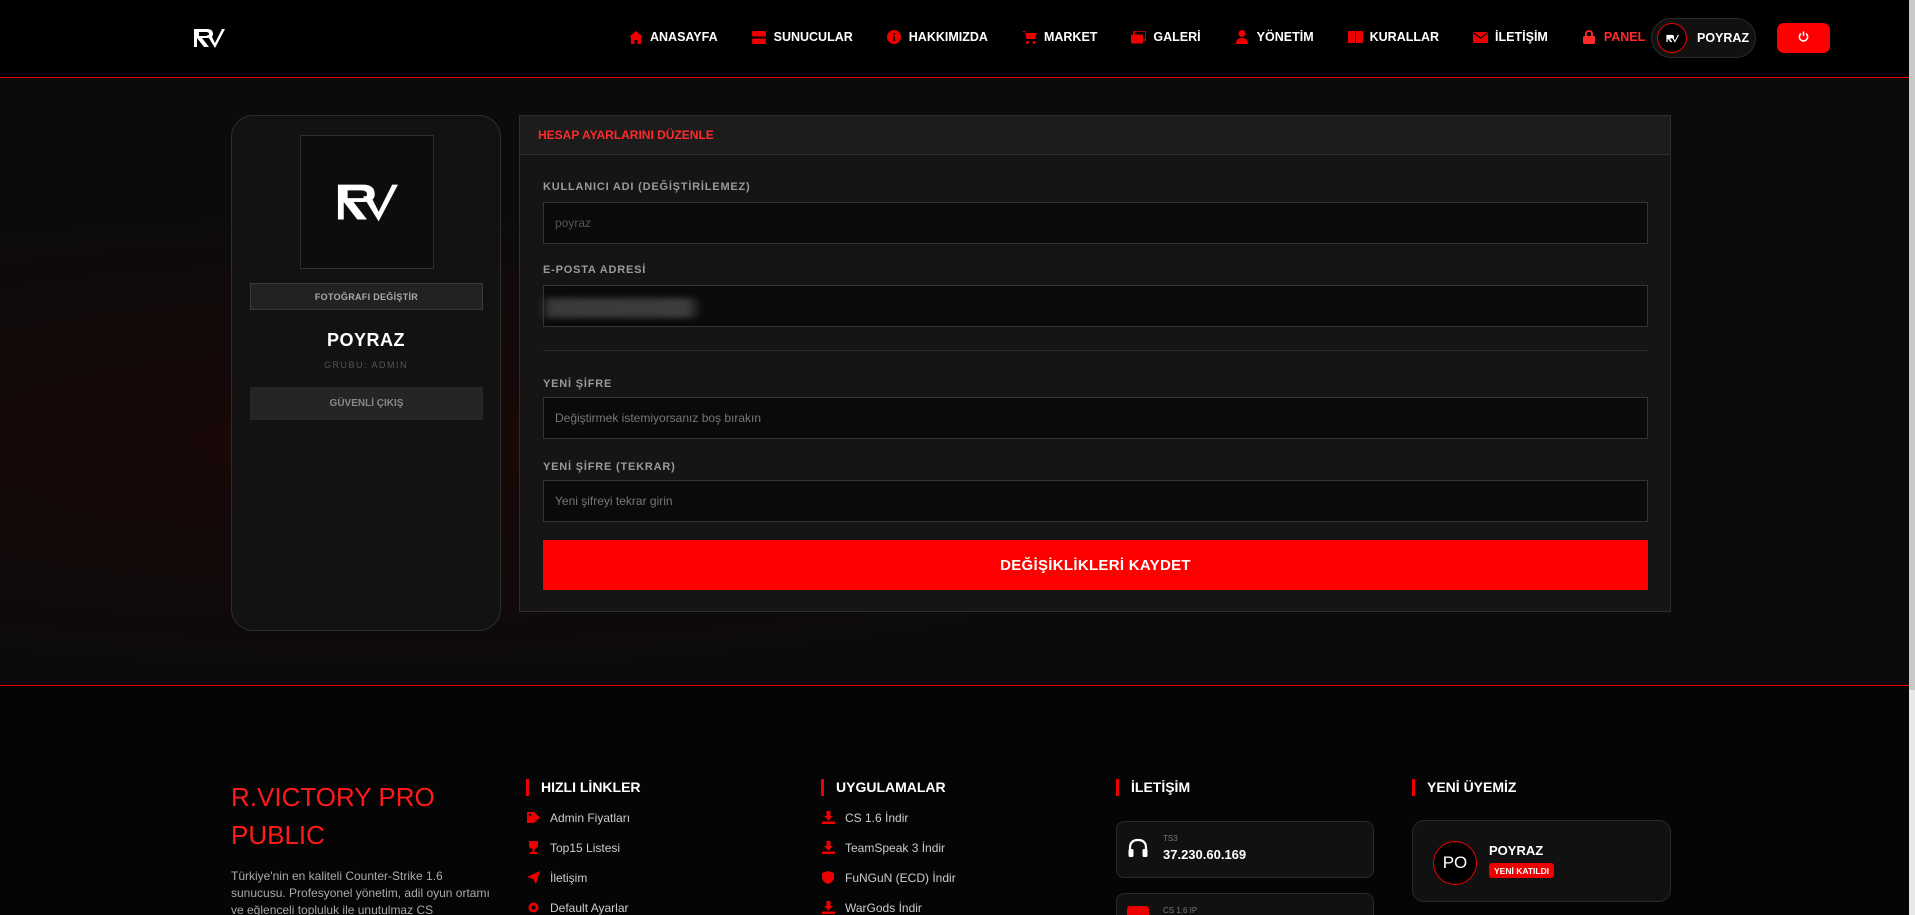  Describe the element at coordinates (635, 37) in the screenshot. I see `home-icon` at that location.